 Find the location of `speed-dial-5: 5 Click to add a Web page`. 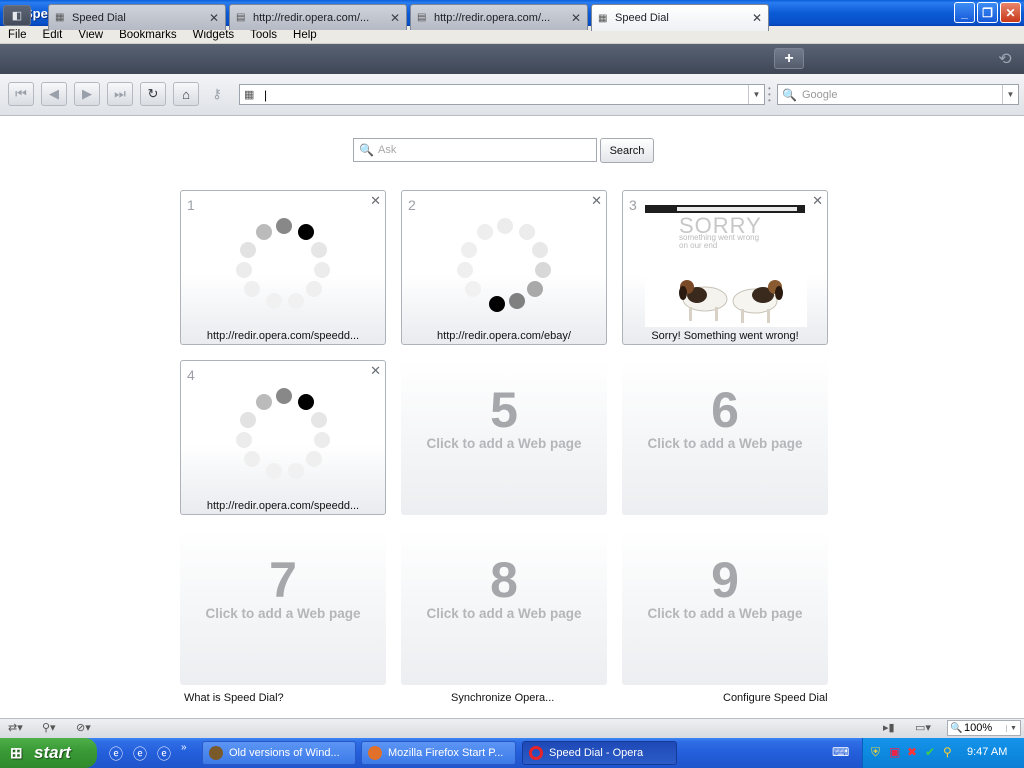

speed-dial-5: 5 Click to add a Web page is located at coordinates (504, 437).